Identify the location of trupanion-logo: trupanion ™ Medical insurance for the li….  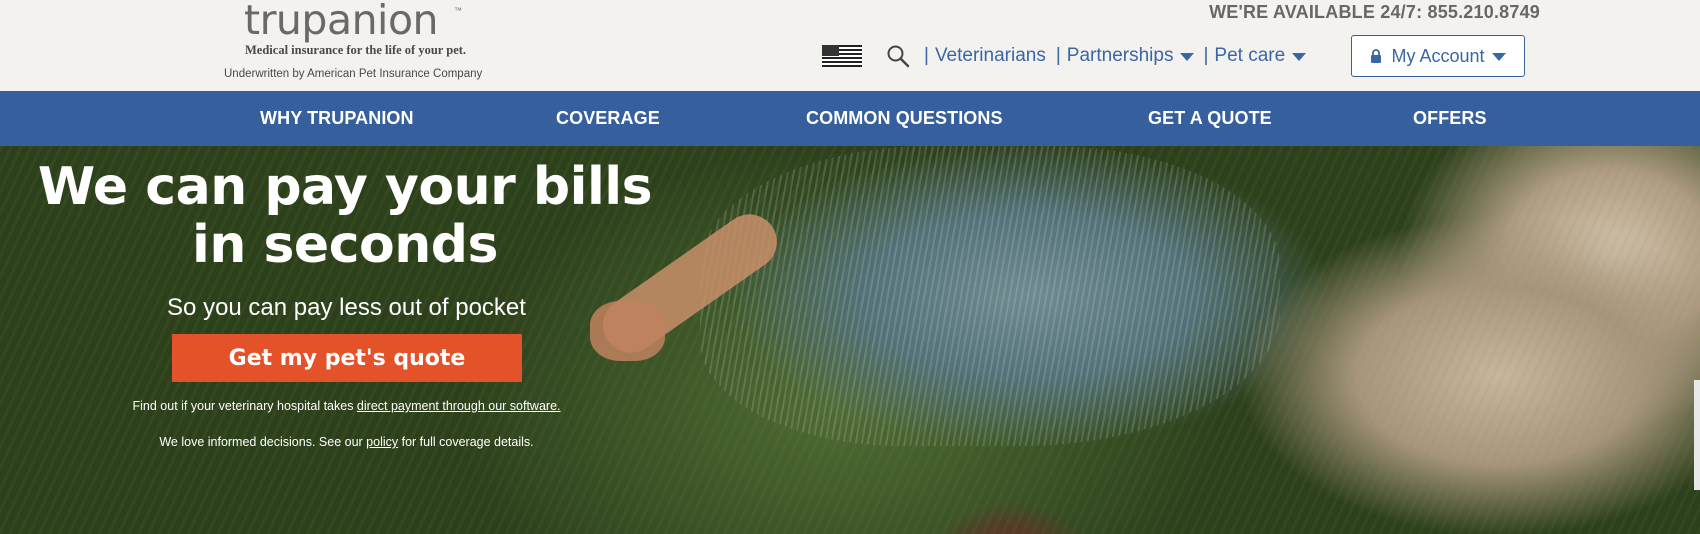
(357, 44).